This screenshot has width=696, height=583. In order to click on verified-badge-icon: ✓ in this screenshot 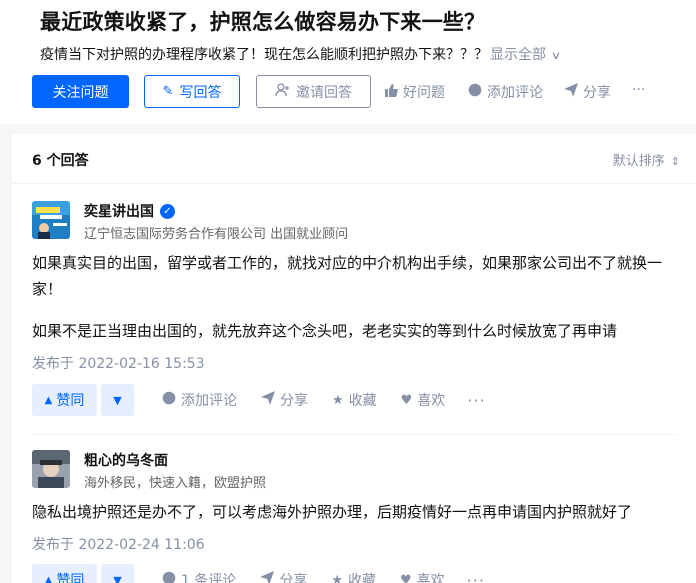, I will do `click(167, 211)`.